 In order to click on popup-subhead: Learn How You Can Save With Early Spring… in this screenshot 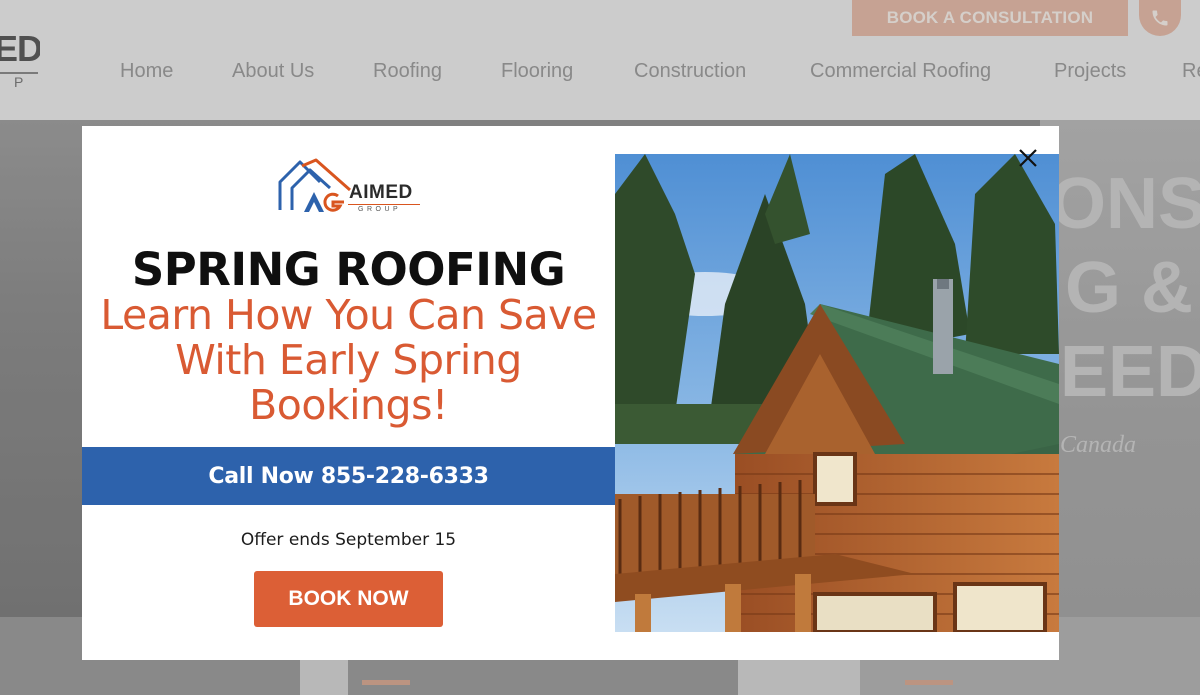, I will do `click(348, 360)`.